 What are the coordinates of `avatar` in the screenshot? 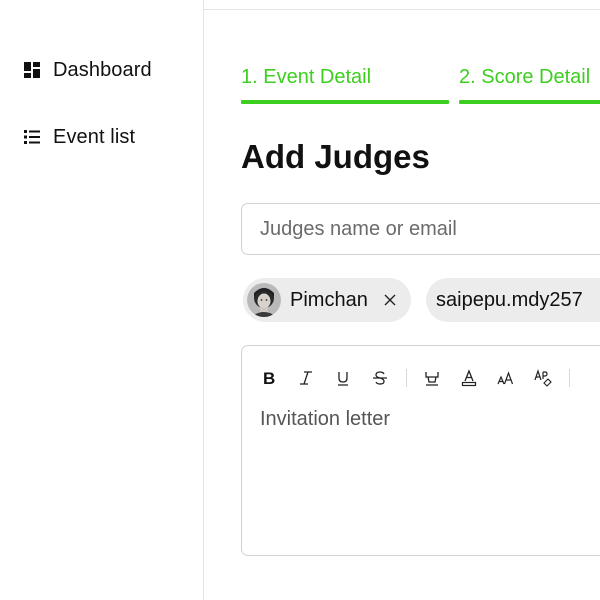 It's located at (264, 300).